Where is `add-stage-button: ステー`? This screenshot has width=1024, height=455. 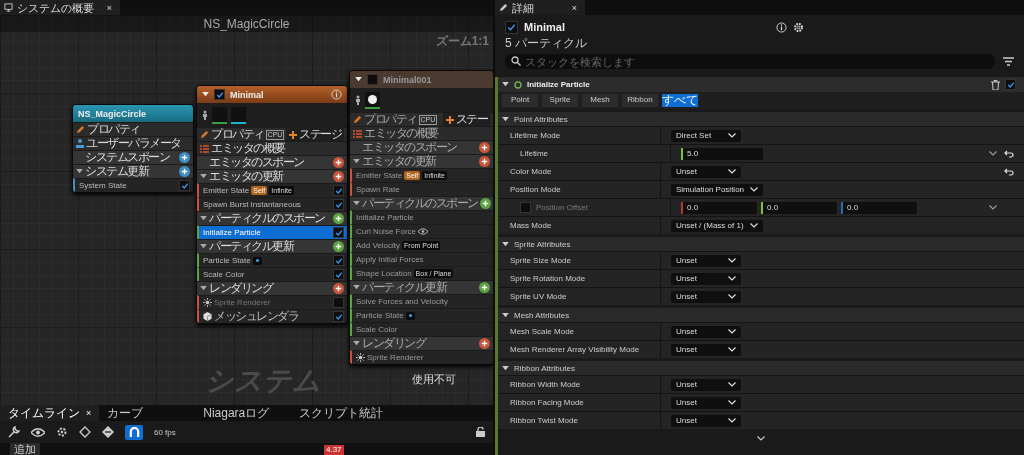
add-stage-button: ステー is located at coordinates (466, 119).